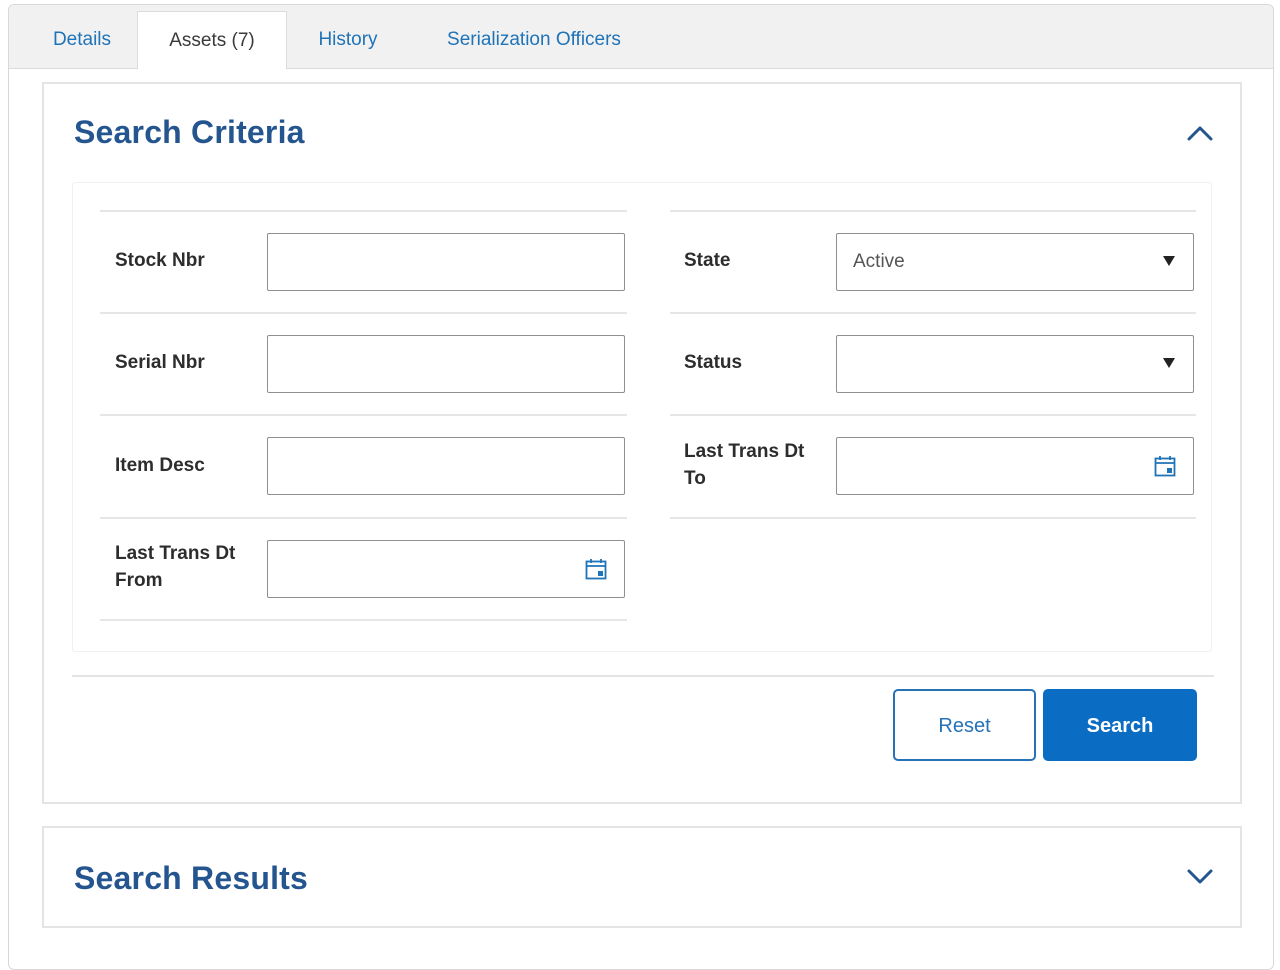  What do you see at coordinates (707, 260) in the screenshot?
I see `state-label: State` at bounding box center [707, 260].